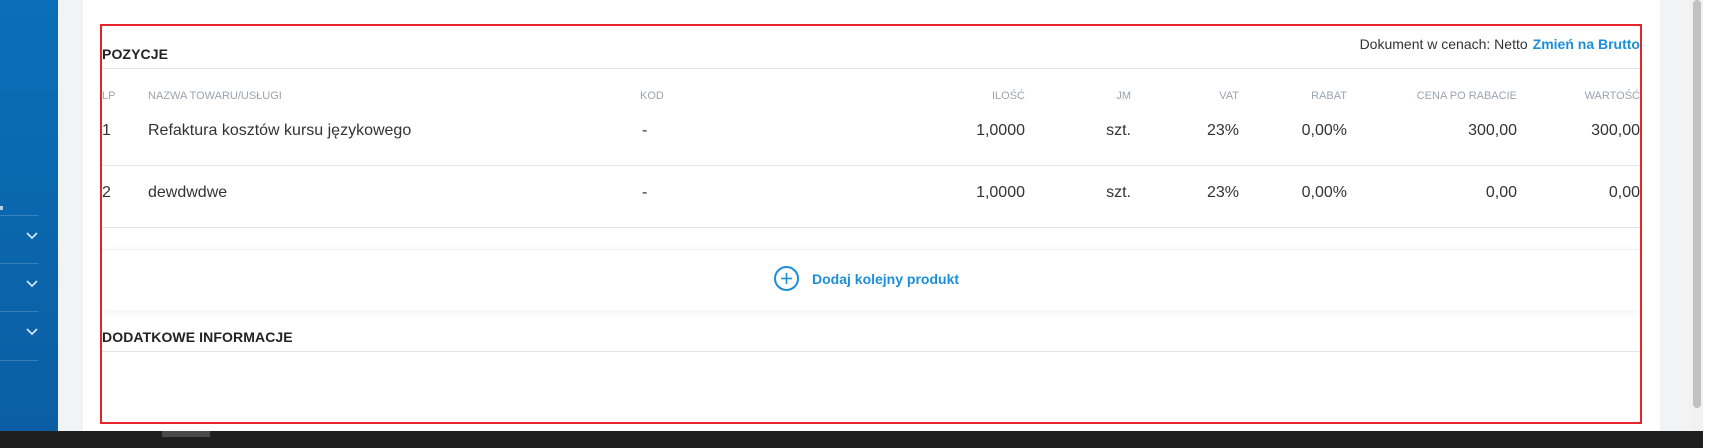 The height and width of the screenshot is (448, 1733). What do you see at coordinates (1612, 96) in the screenshot?
I see `col-header-value: WARTOŚĆ` at bounding box center [1612, 96].